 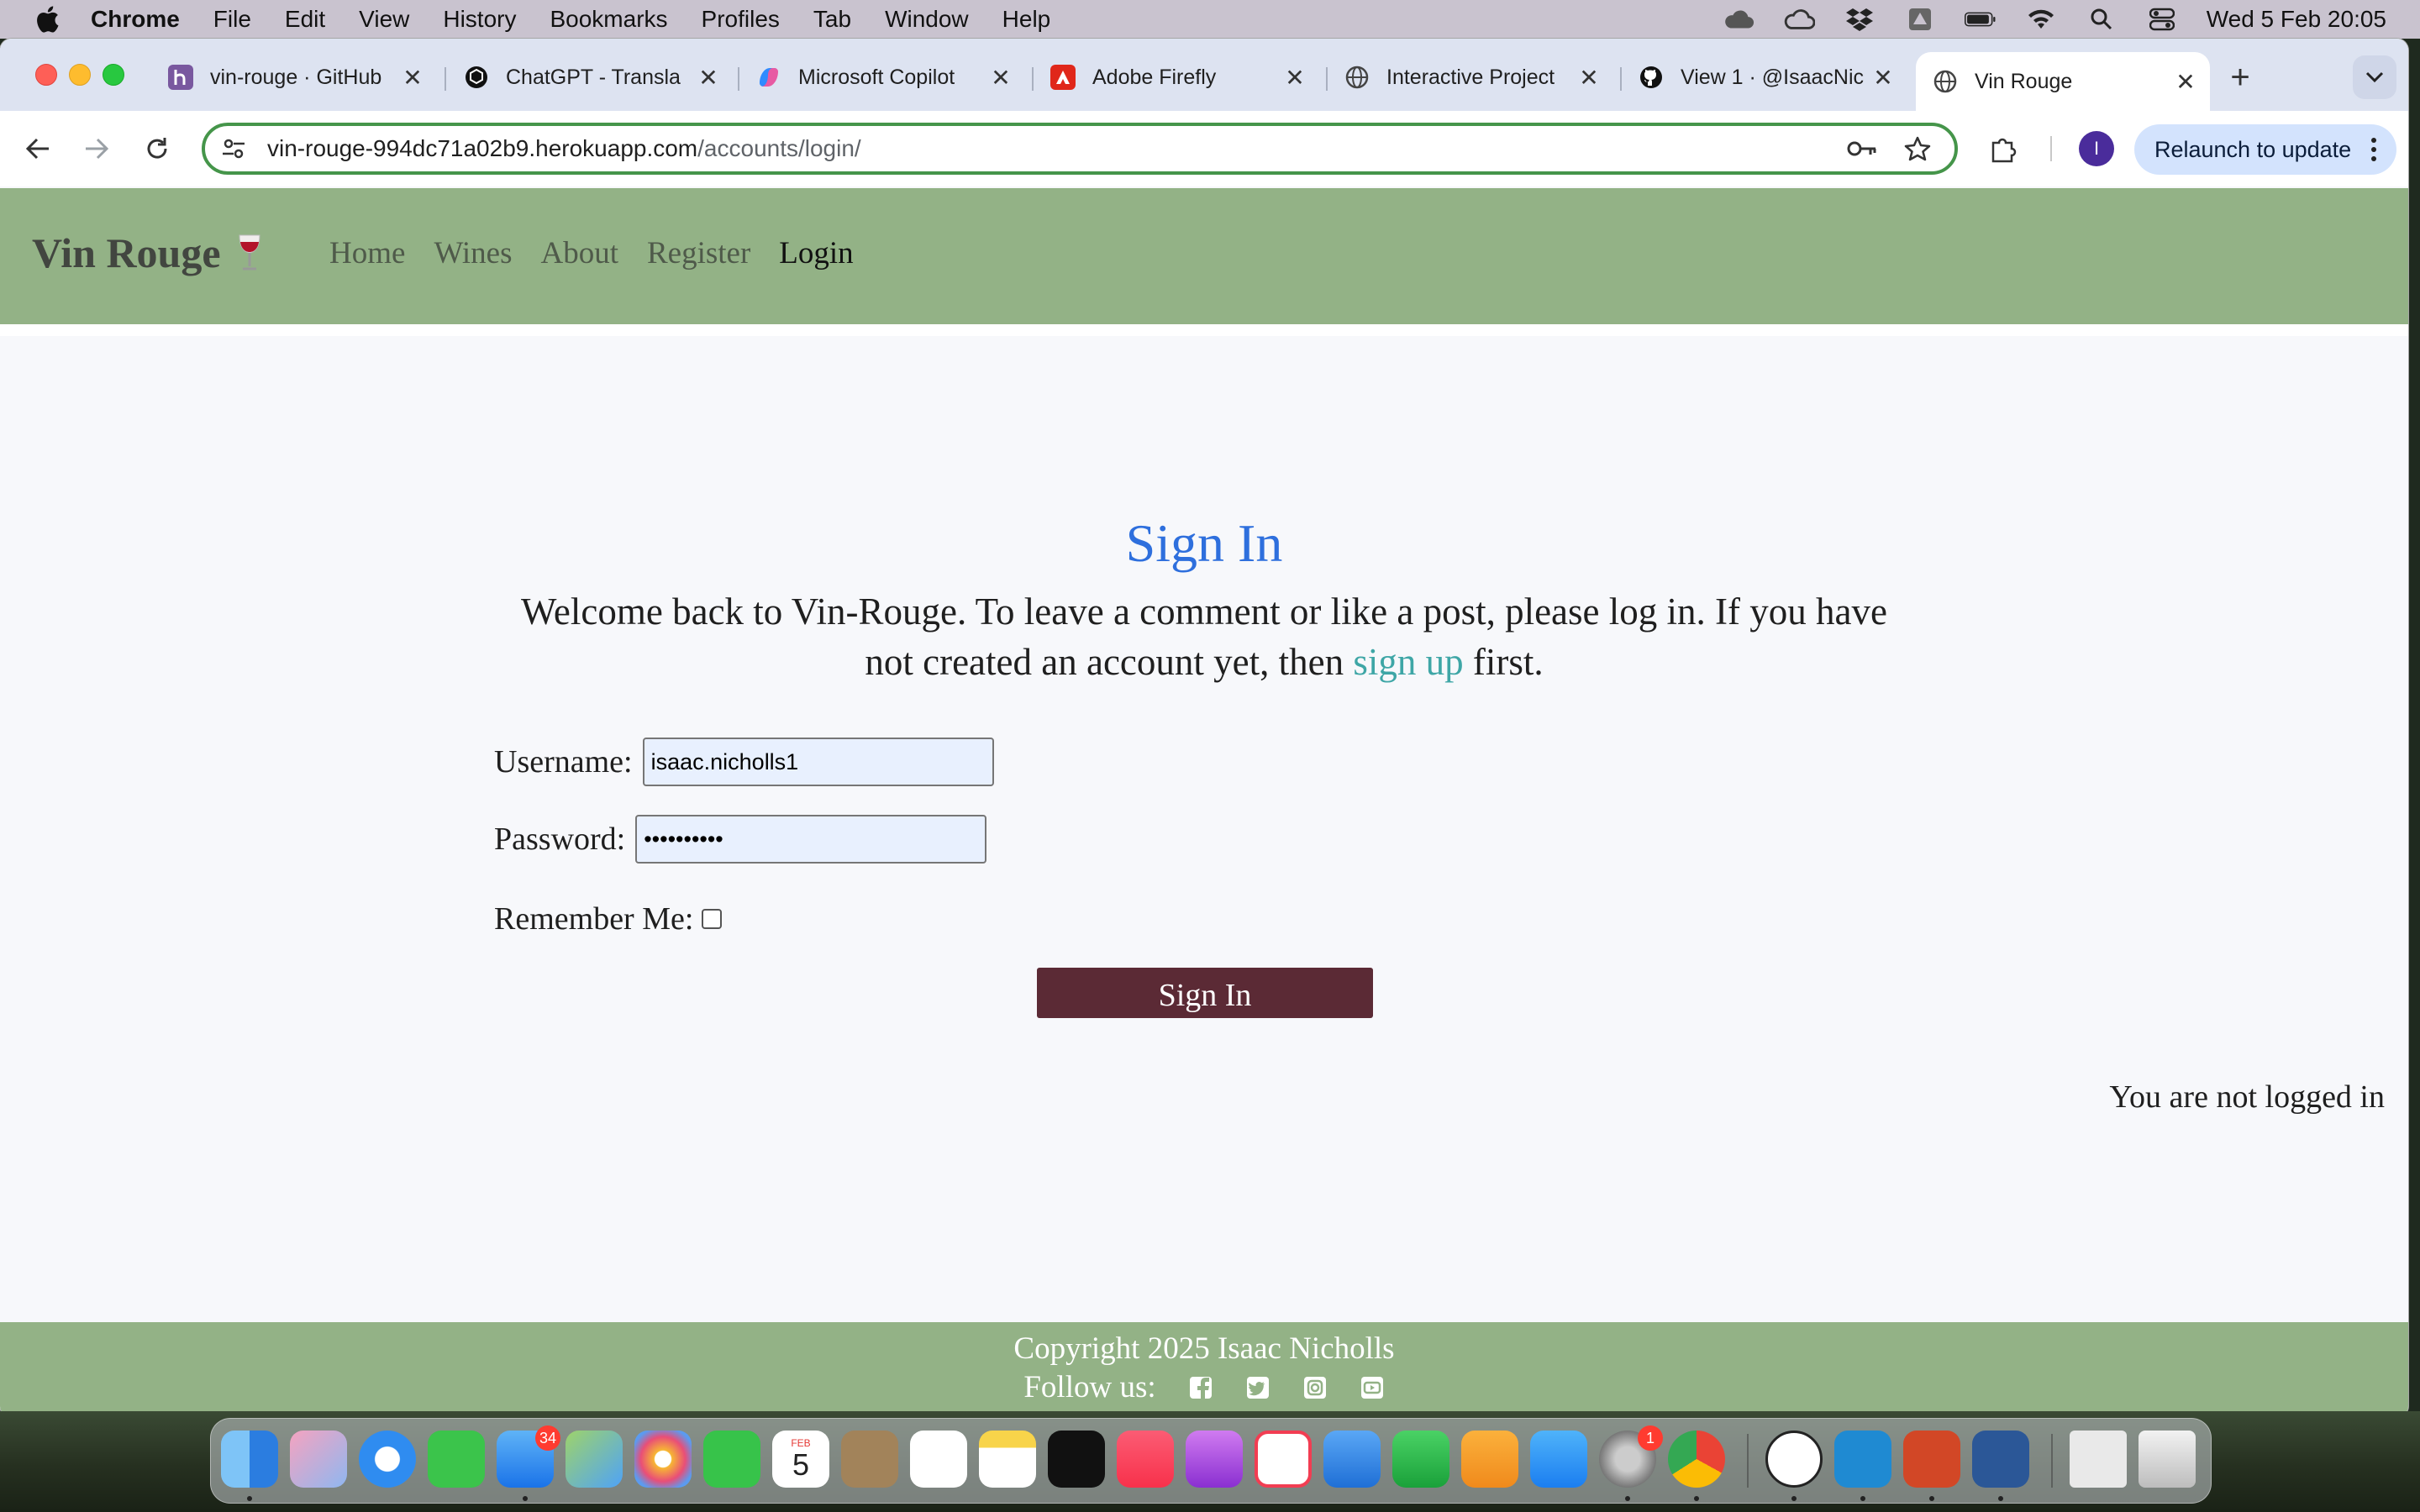 What do you see at coordinates (741, 19) in the screenshot?
I see `menu-profiles: Profiles` at bounding box center [741, 19].